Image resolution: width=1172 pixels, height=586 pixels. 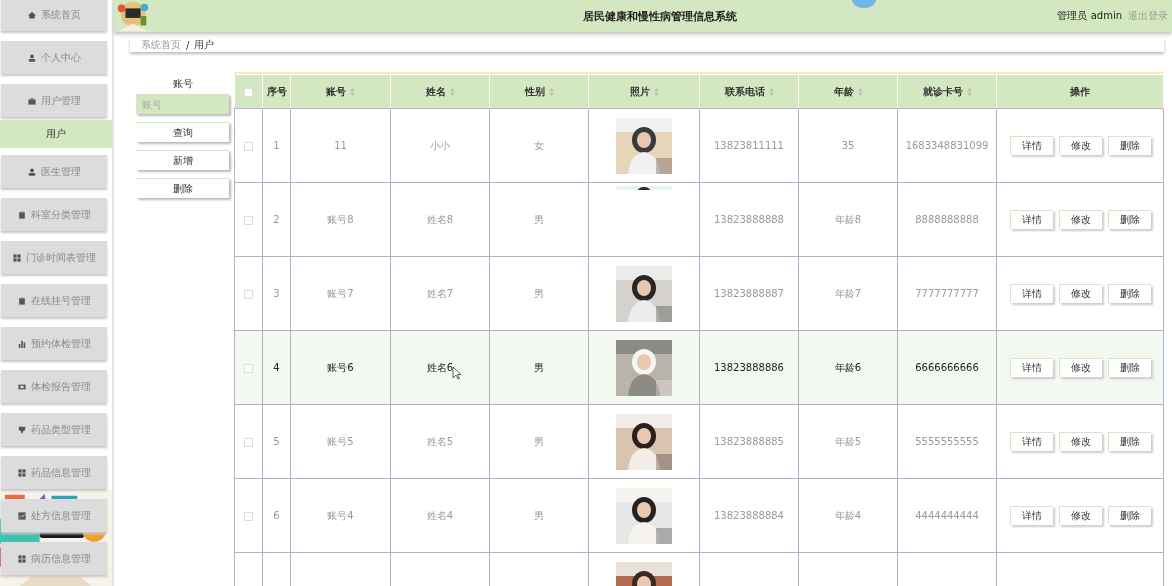 I want to click on table-cell: 姓名8, so click(x=440, y=219).